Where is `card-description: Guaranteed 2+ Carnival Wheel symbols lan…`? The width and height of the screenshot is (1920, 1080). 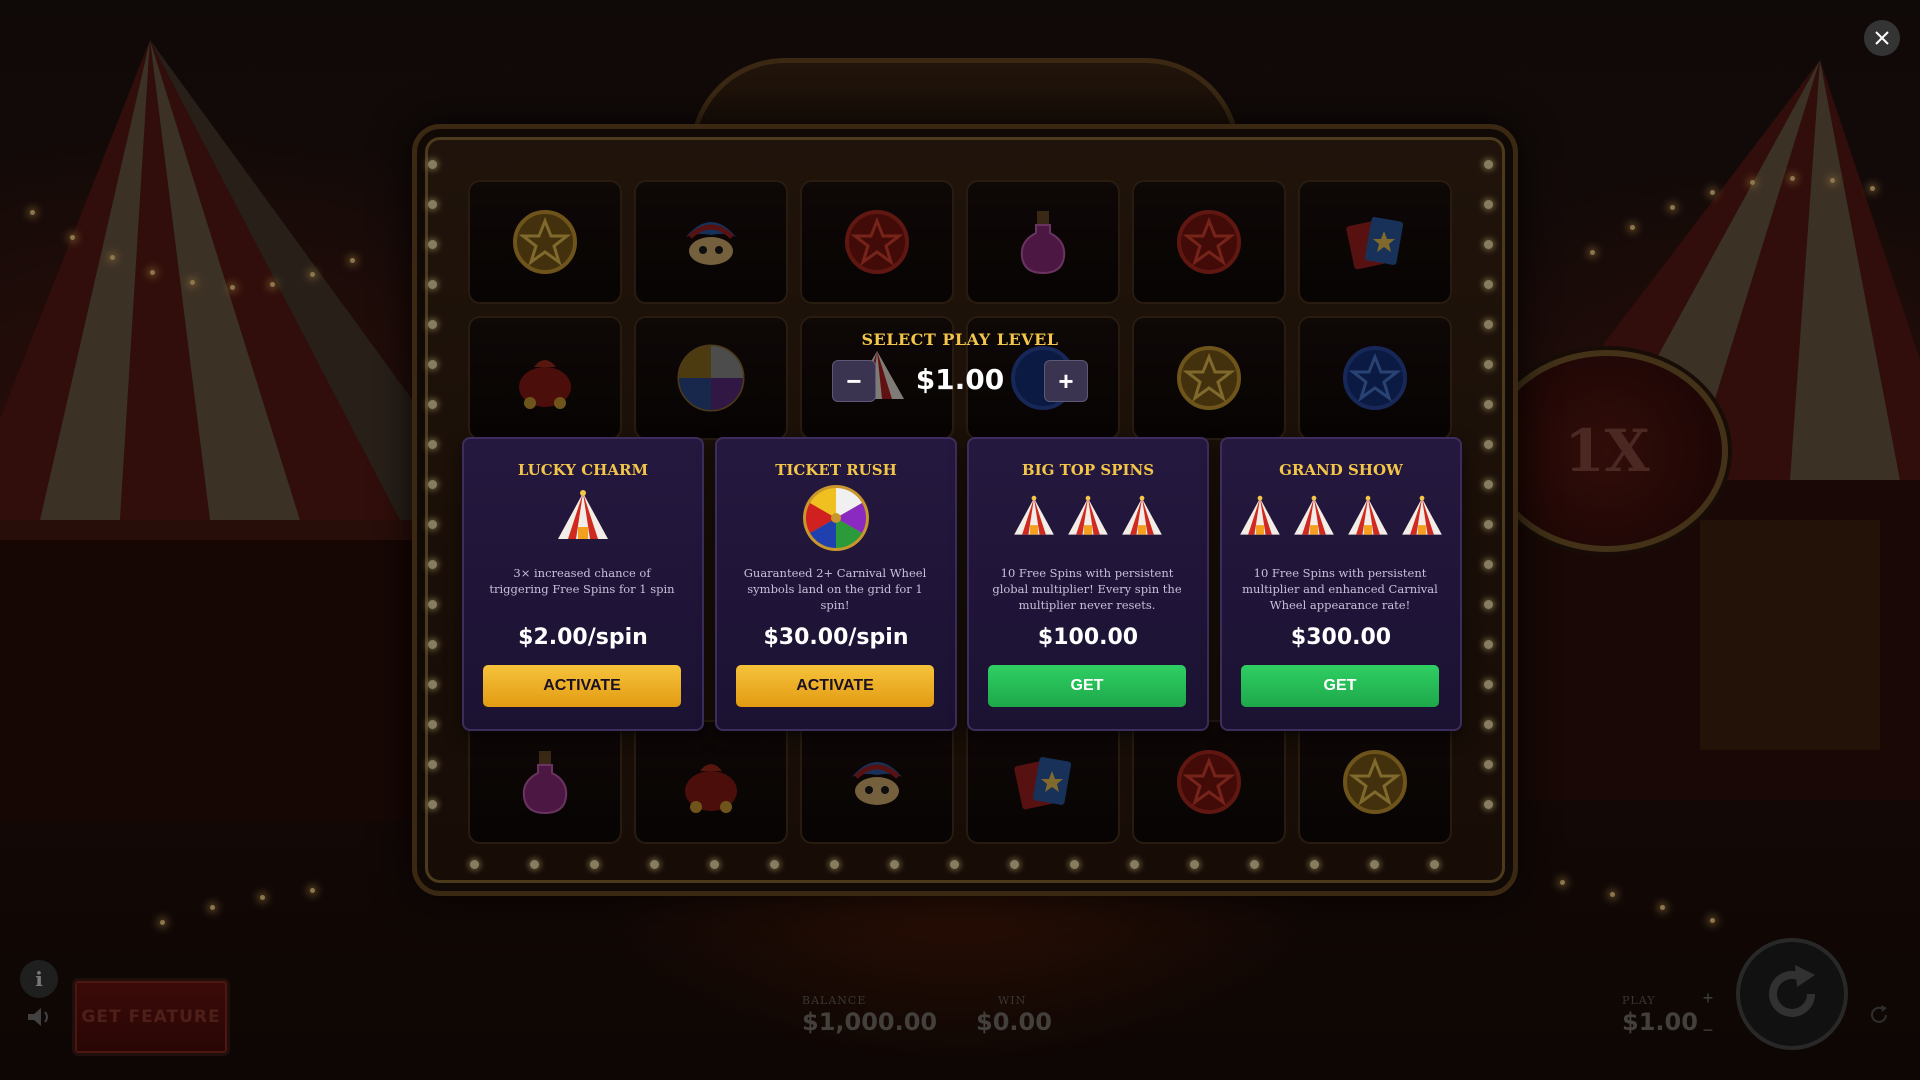 card-description: Guaranteed 2+ Carnival Wheel symbols lan… is located at coordinates (835, 589).